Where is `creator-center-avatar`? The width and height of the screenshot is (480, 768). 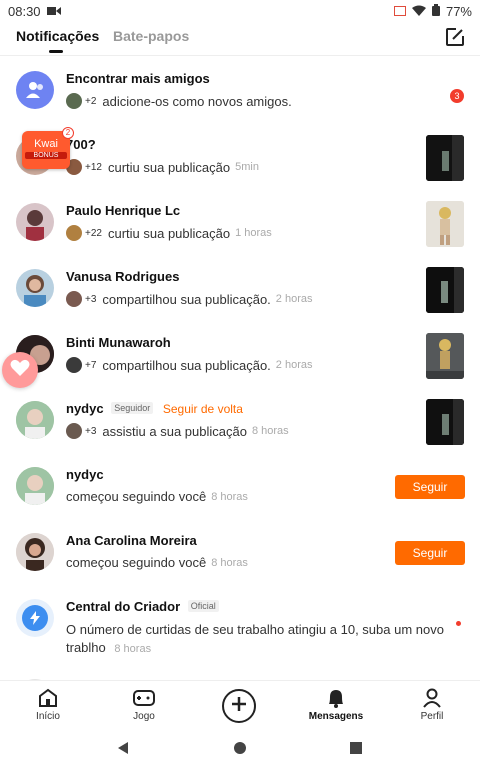
creator-center-avatar is located at coordinates (35, 618).